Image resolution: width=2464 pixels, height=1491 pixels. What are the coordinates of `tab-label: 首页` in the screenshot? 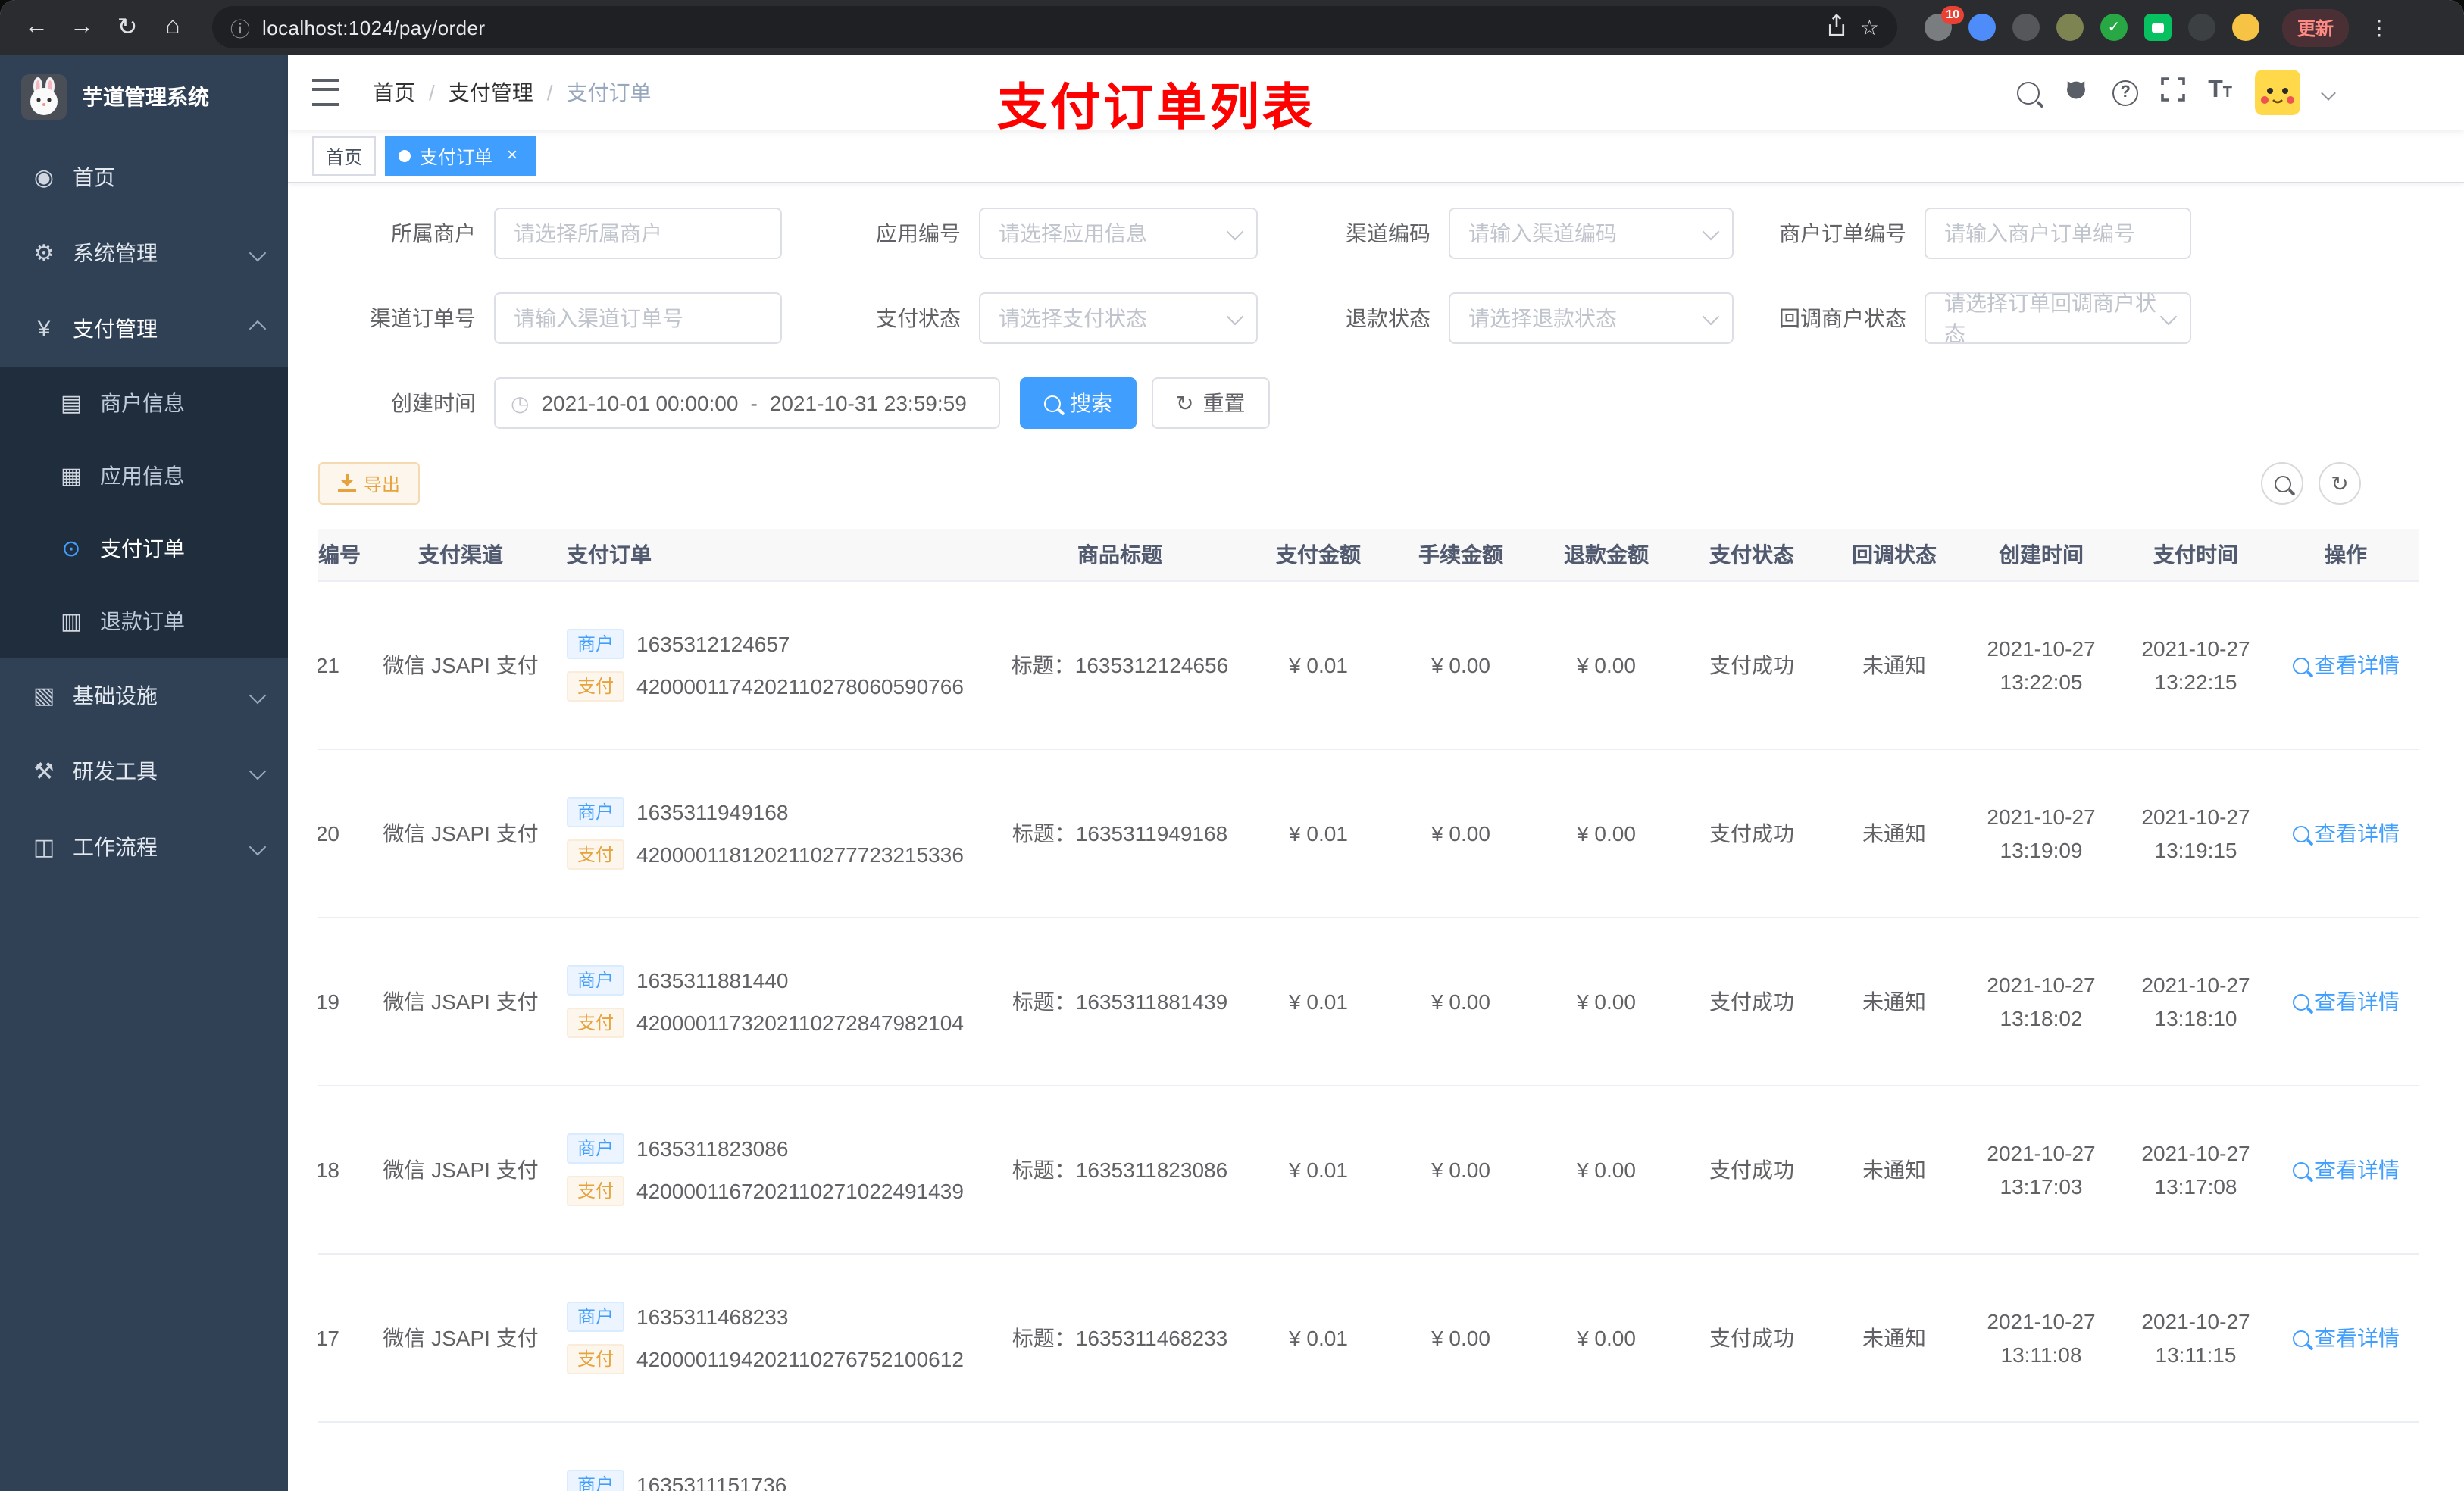 It's located at (344, 156).